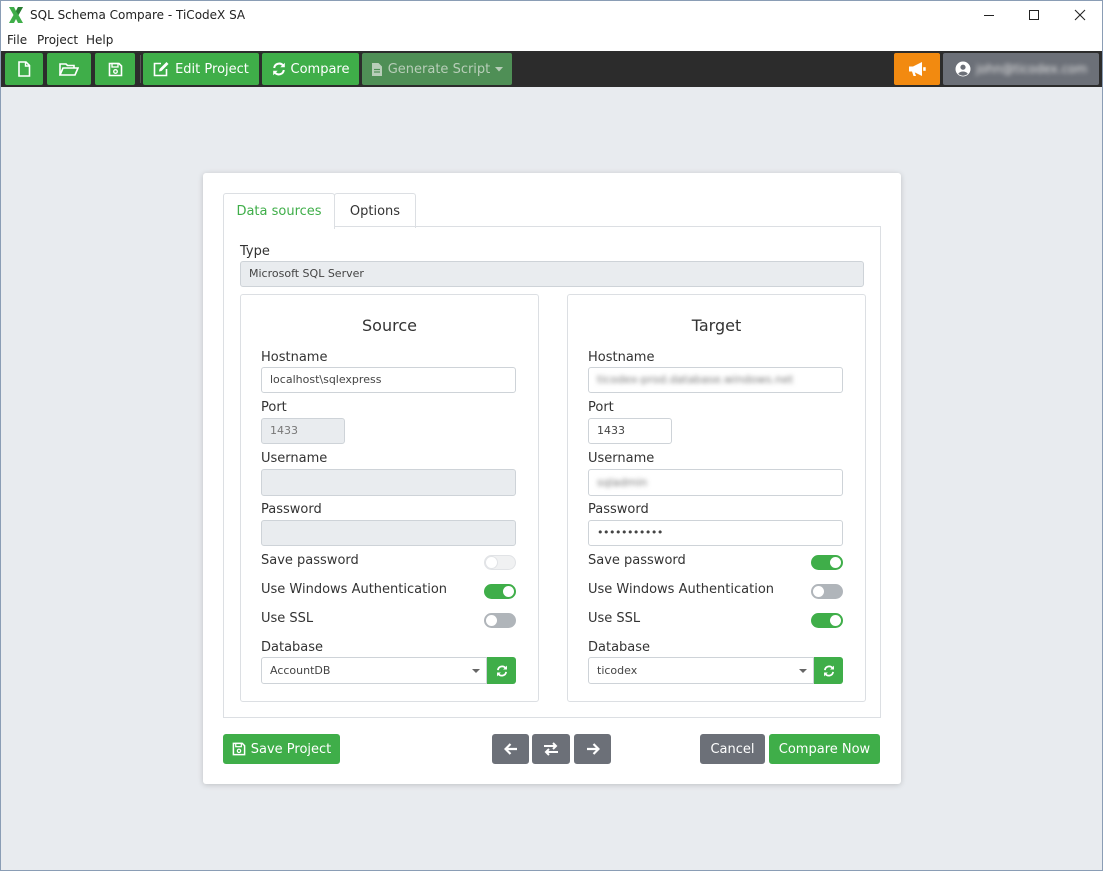 The height and width of the screenshot is (871, 1103). Describe the element at coordinates (963, 69) in the screenshot. I see `user-circle-icon` at that location.